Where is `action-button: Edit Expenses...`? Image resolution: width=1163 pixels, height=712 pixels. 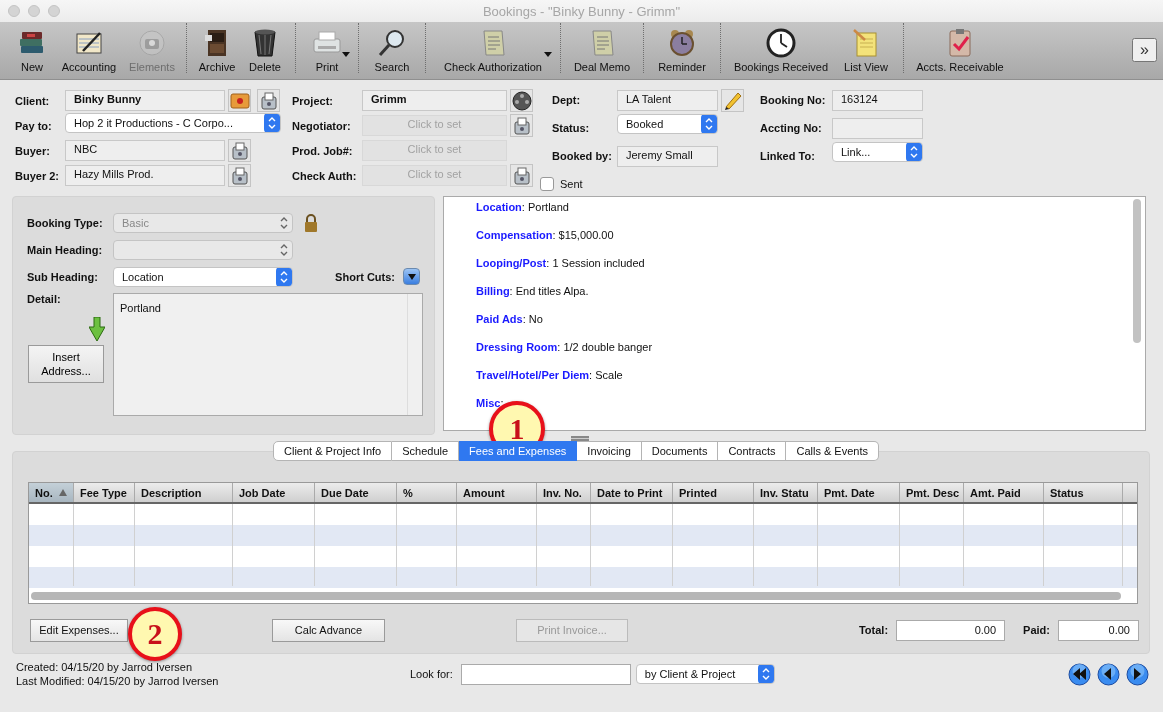 action-button: Edit Expenses... is located at coordinates (79, 630).